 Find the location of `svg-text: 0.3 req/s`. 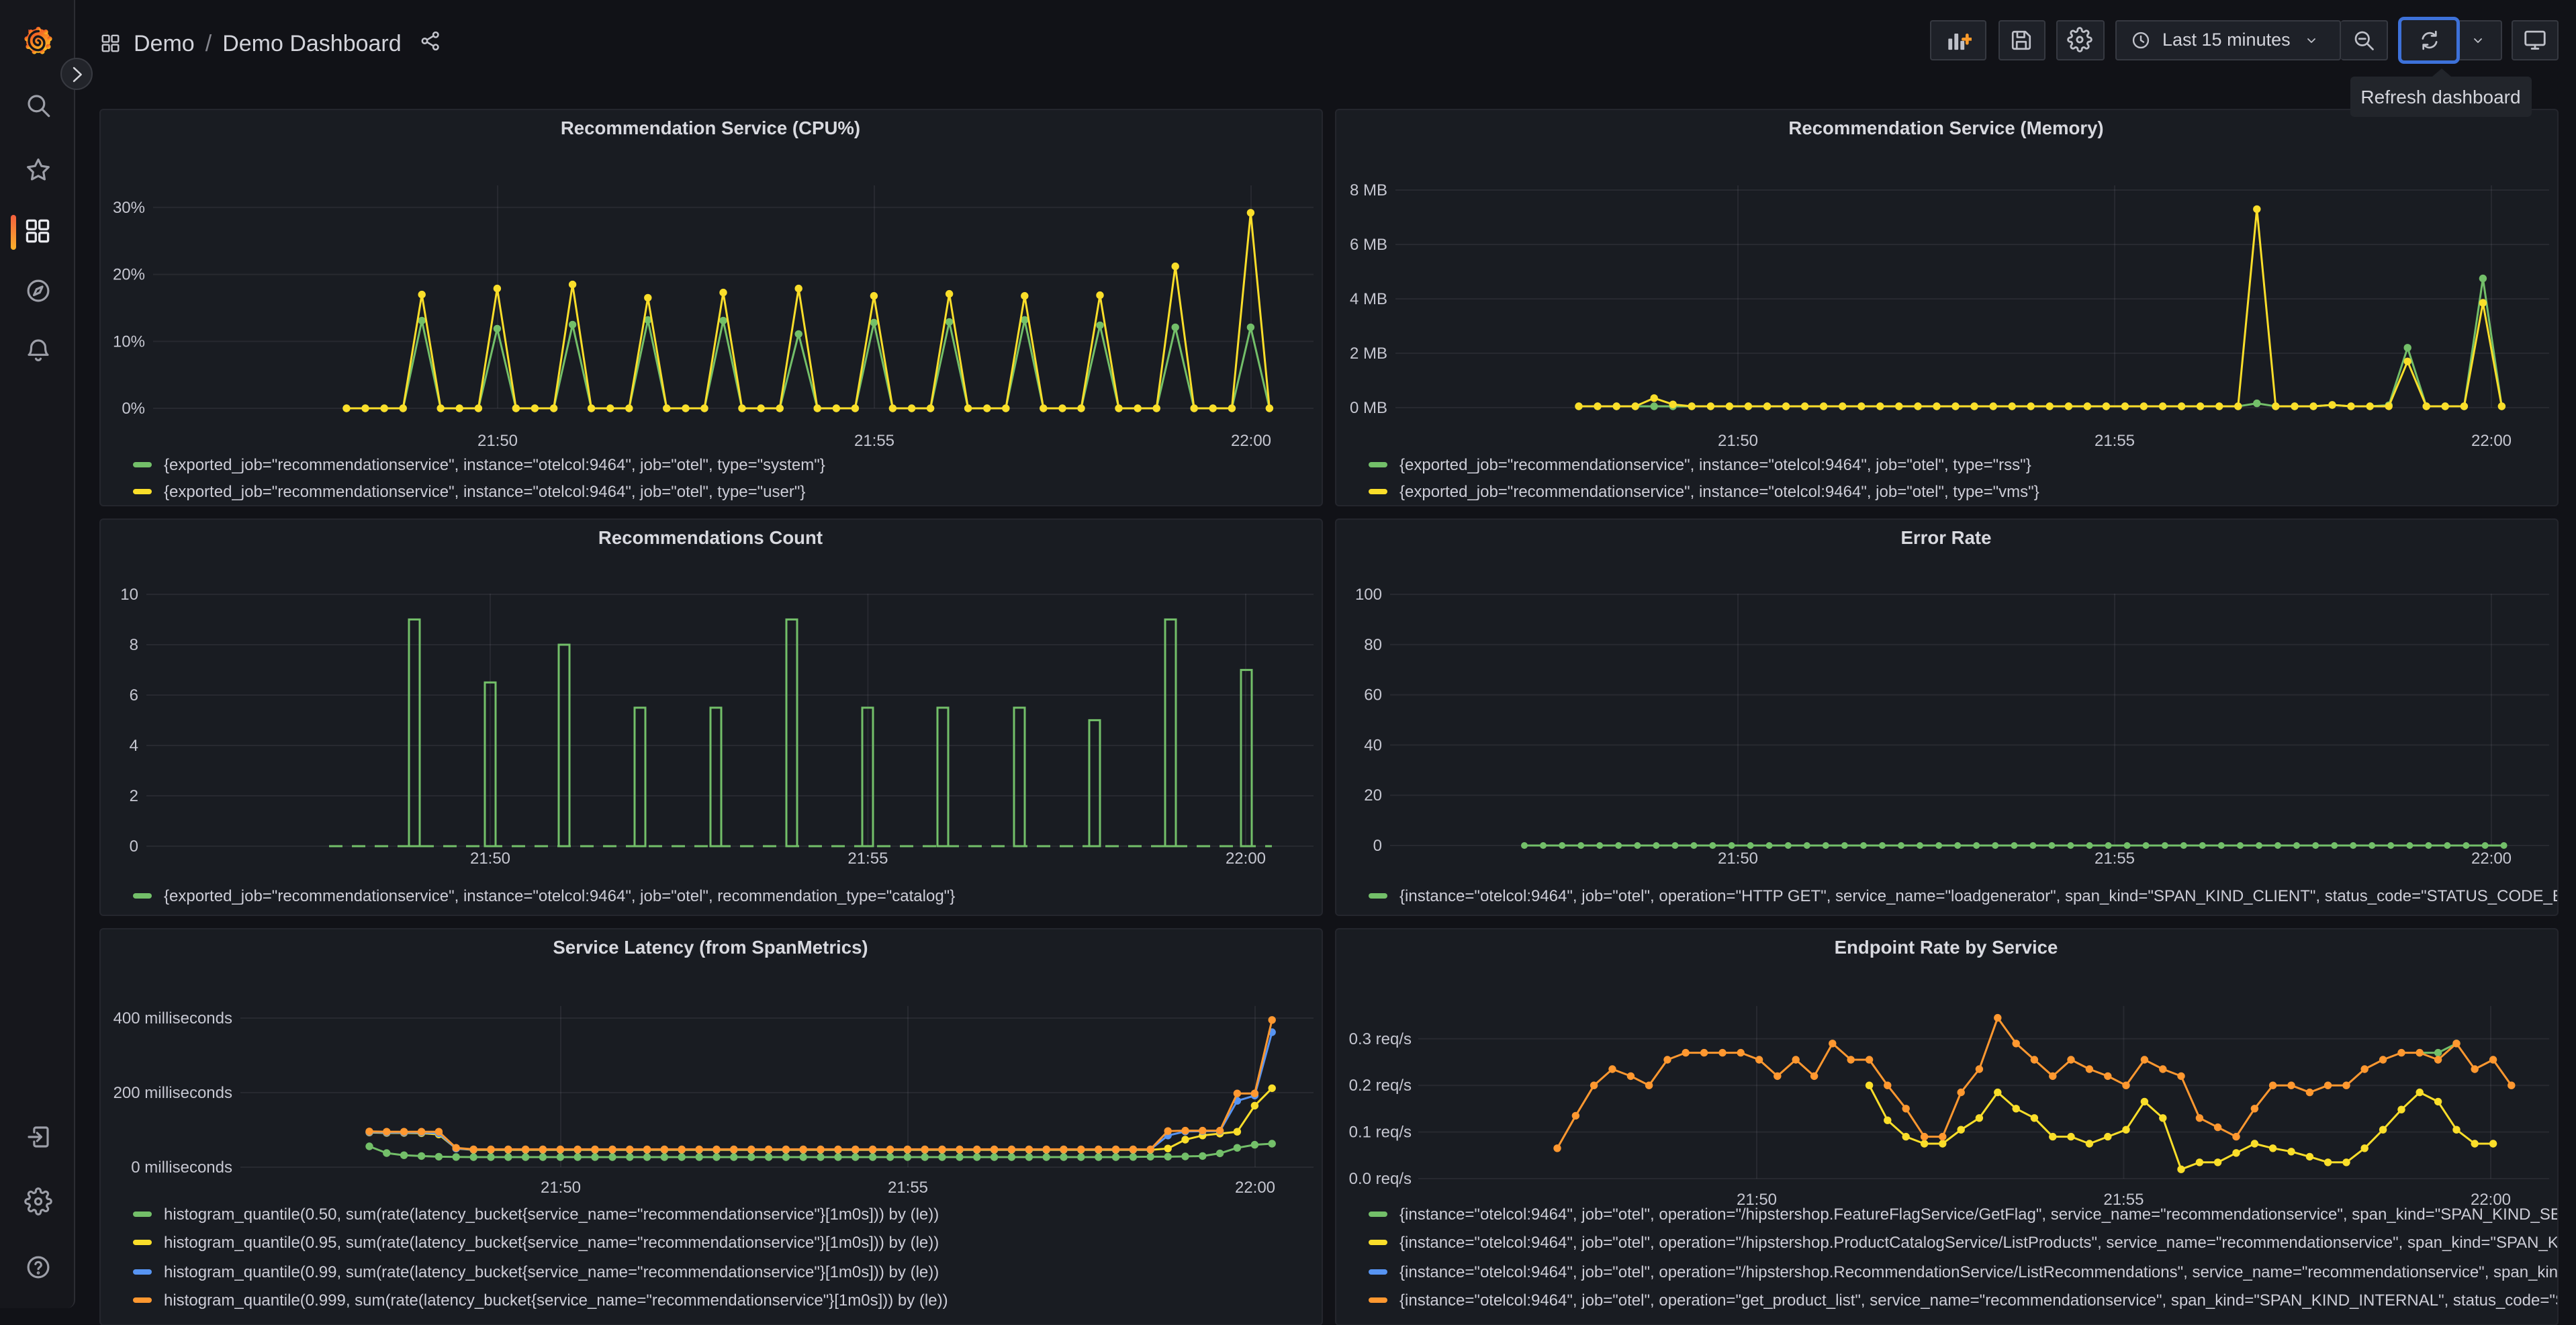

svg-text: 0.3 req/s is located at coordinates (1379, 1039).